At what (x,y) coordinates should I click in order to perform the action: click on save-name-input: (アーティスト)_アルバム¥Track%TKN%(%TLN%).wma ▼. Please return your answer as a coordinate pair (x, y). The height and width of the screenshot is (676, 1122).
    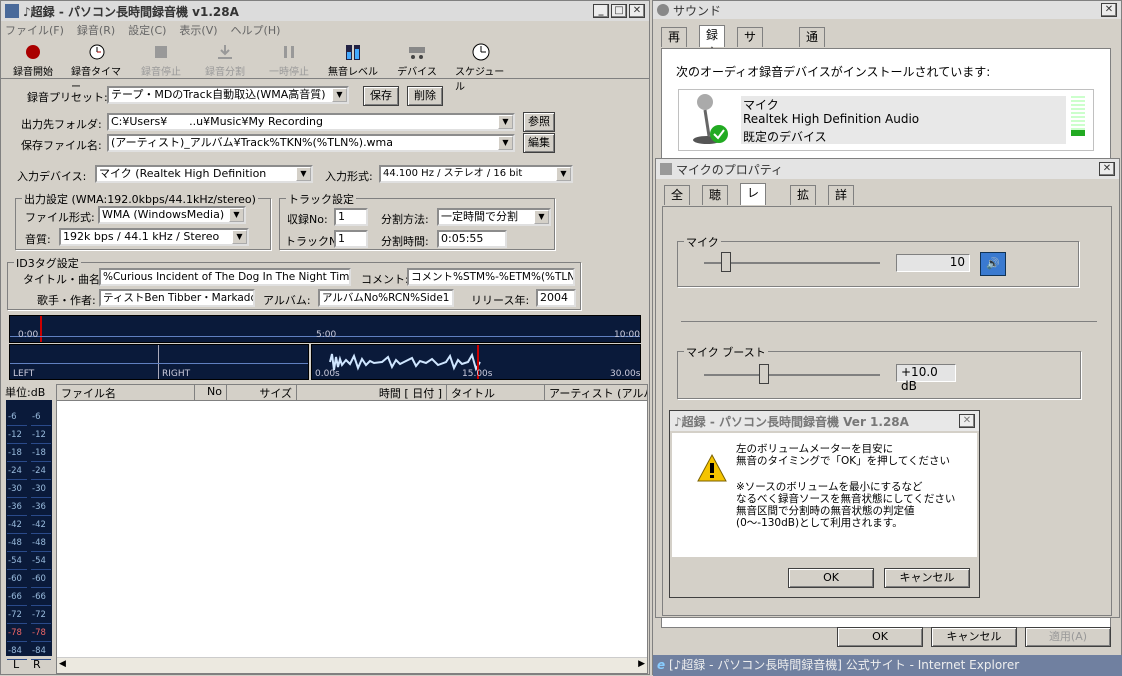
    Looking at the image, I should click on (311, 143).